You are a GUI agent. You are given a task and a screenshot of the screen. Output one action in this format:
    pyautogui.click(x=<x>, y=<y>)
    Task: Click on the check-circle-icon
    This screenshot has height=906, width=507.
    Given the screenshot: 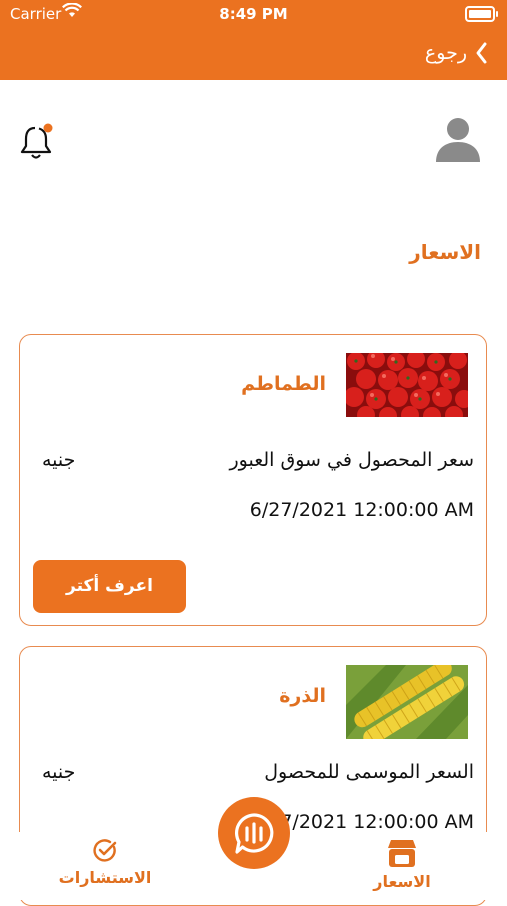 What is the action you would take?
    pyautogui.click(x=105, y=850)
    